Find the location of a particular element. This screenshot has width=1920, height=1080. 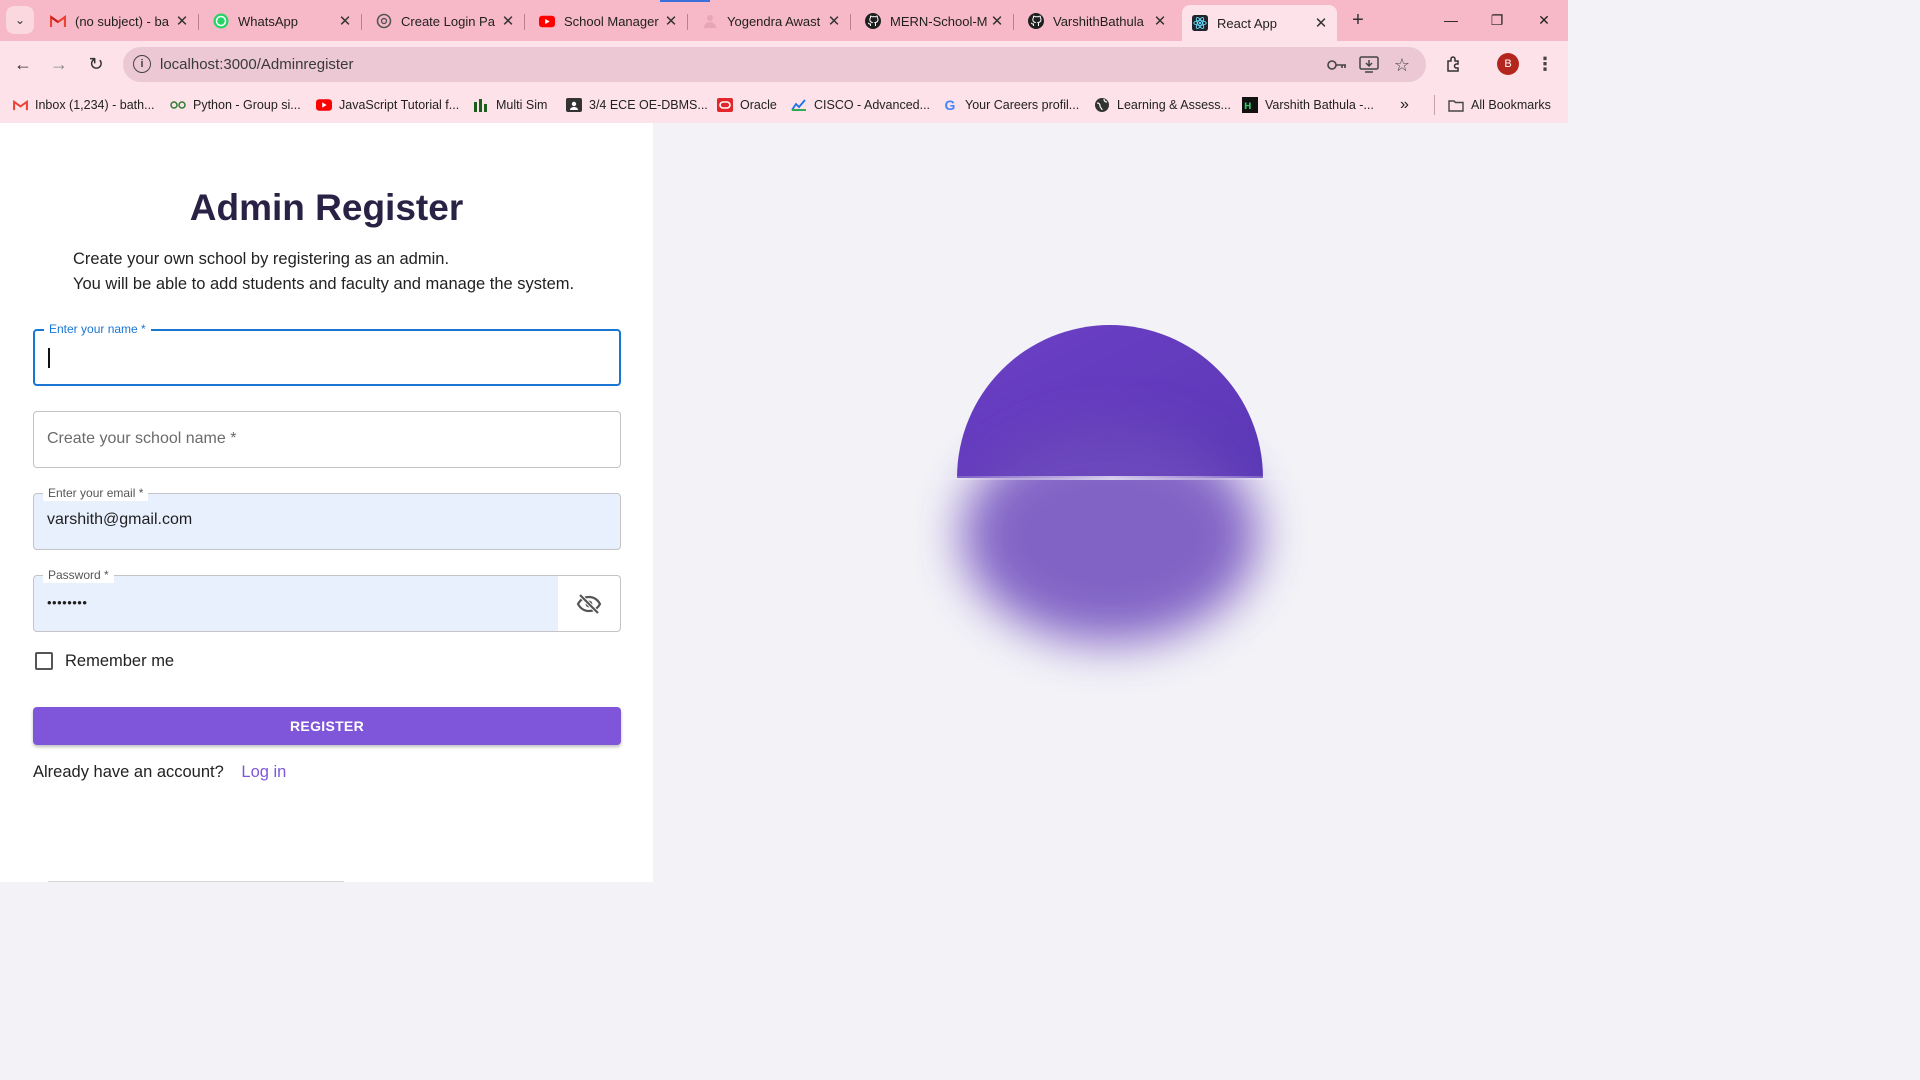

remember-me-row: Remember me is located at coordinates (103, 661).